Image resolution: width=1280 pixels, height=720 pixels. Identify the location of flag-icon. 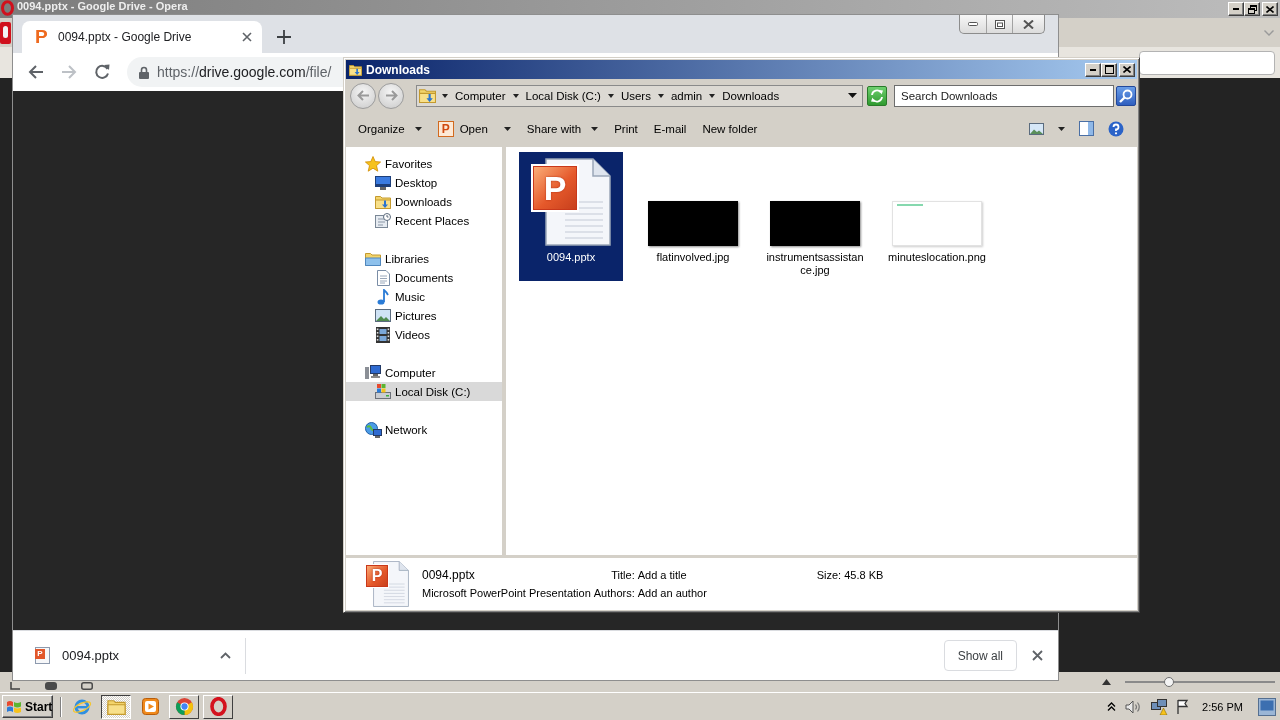
(1183, 706).